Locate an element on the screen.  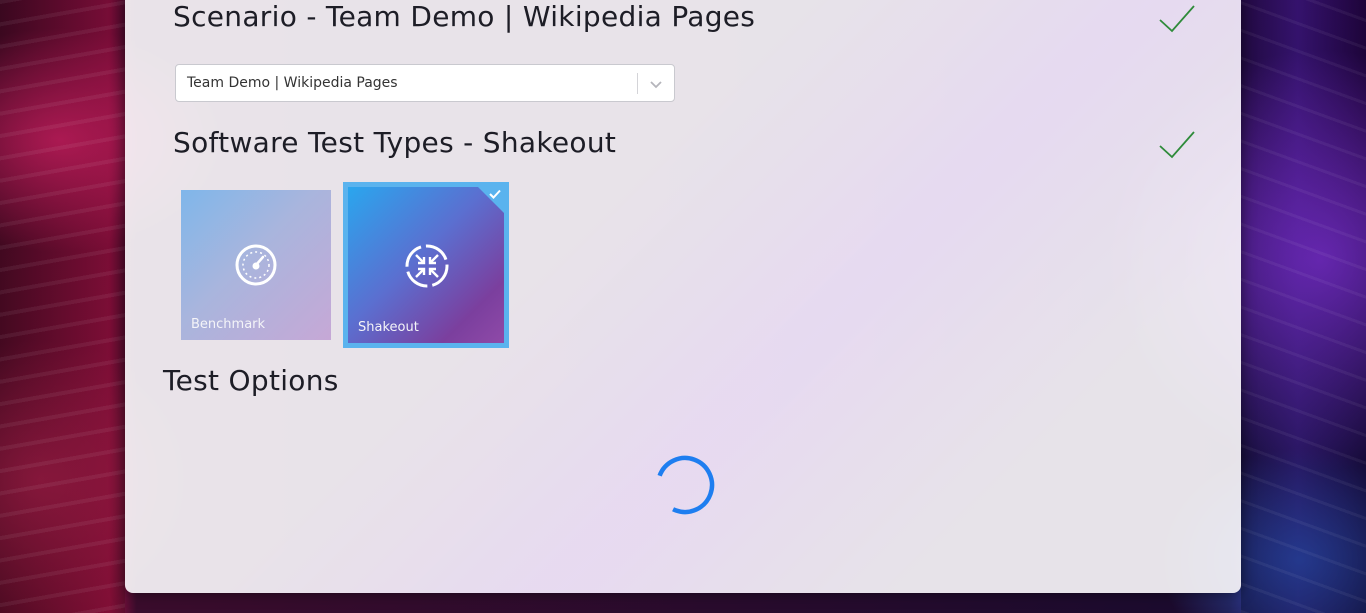
tile-shakeout-body: Shakeout is located at coordinates (426, 265).